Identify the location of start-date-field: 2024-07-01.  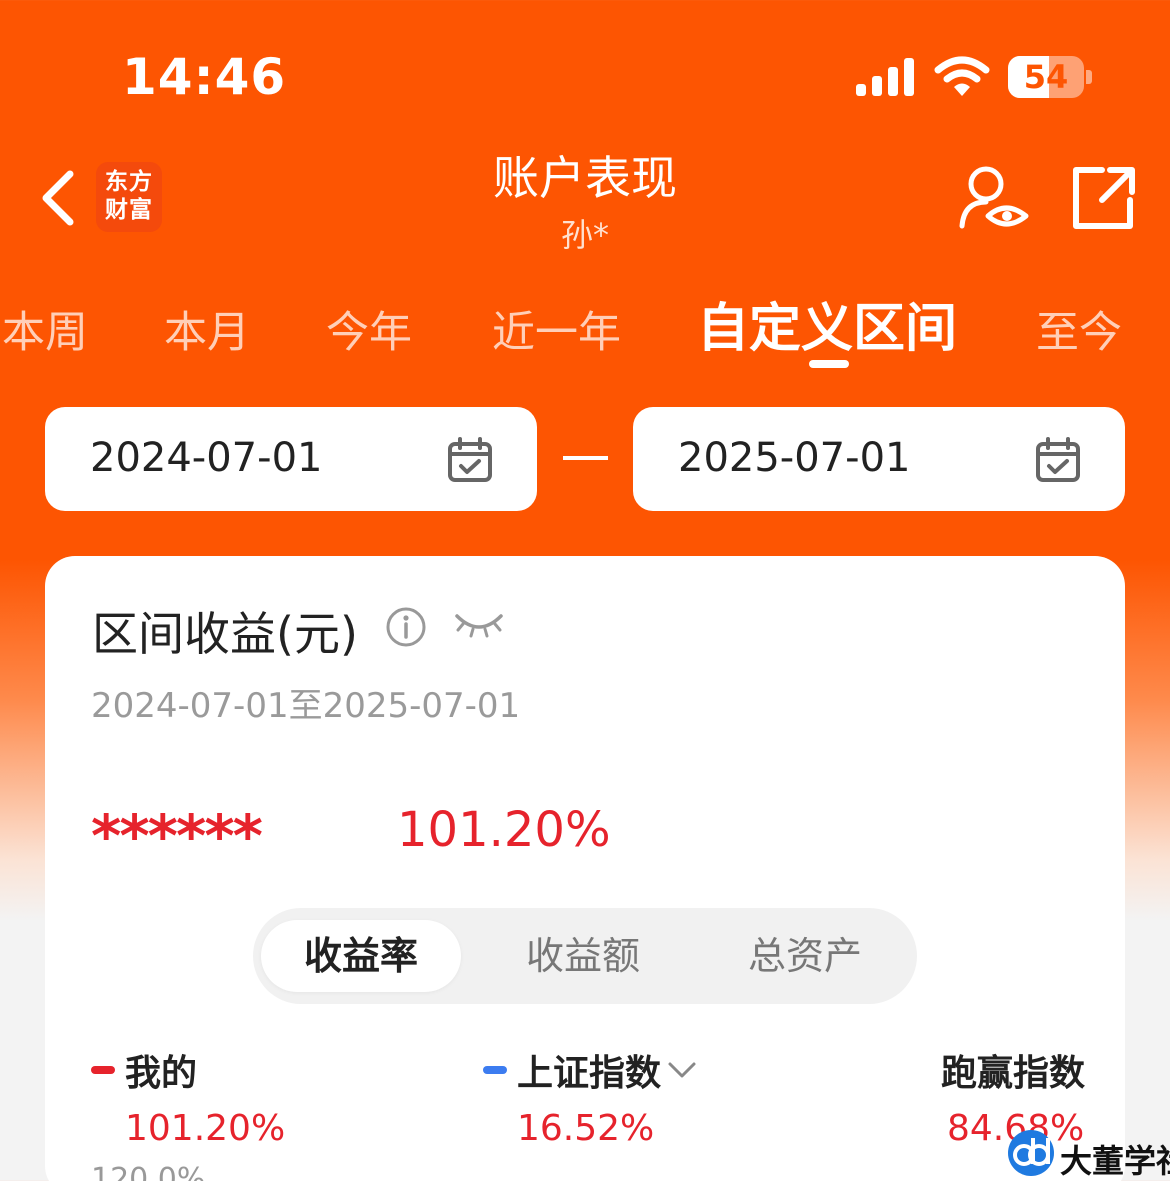
(291, 459).